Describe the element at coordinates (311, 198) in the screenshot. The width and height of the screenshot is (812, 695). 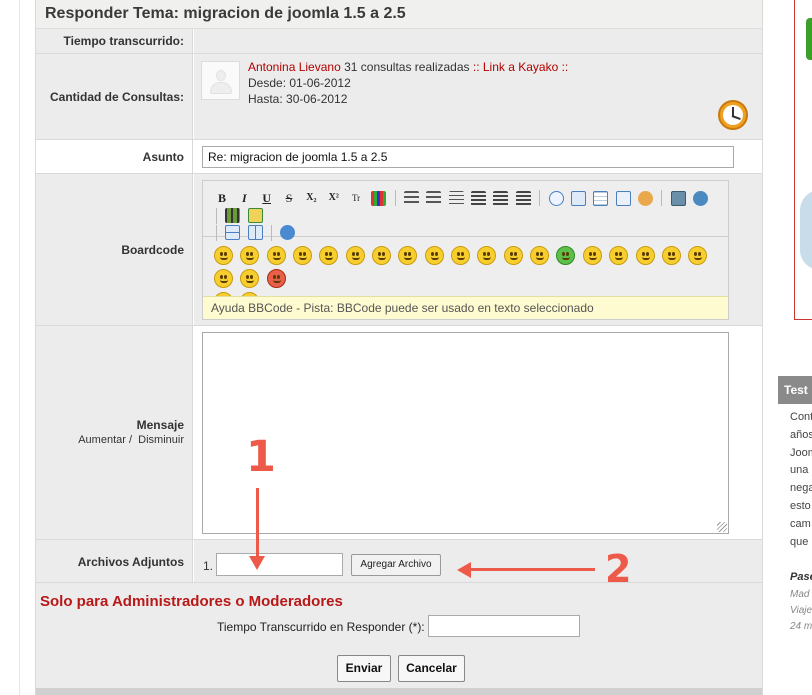
I see `subscript-button: X₂` at that location.